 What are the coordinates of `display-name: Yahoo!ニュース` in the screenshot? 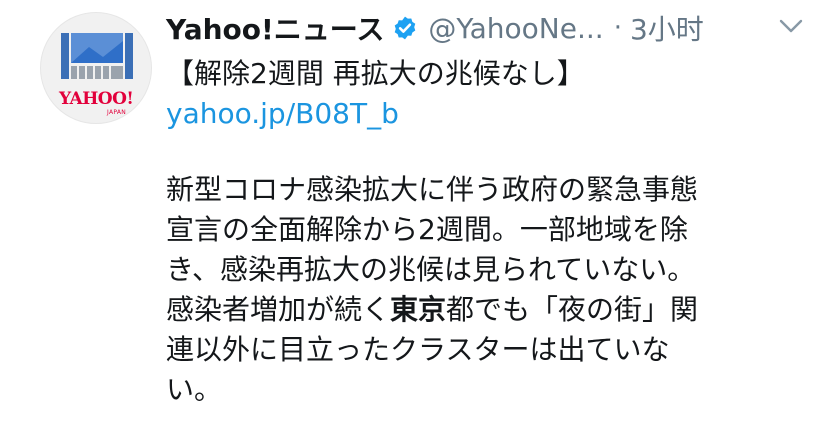 It's located at (275, 28).